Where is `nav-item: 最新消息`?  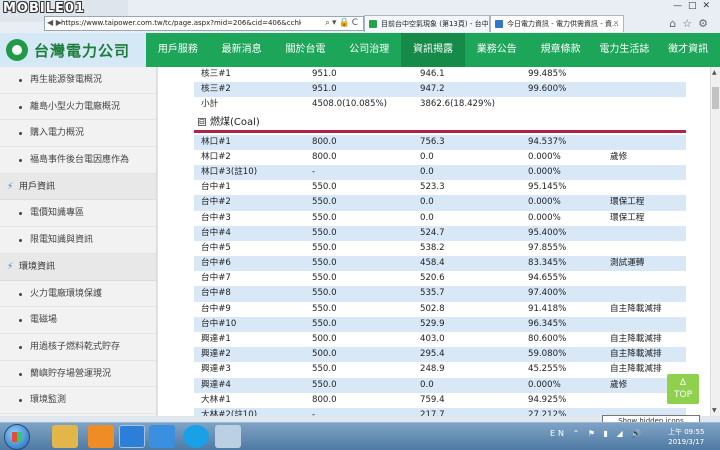 nav-item: 最新消息 is located at coordinates (242, 50).